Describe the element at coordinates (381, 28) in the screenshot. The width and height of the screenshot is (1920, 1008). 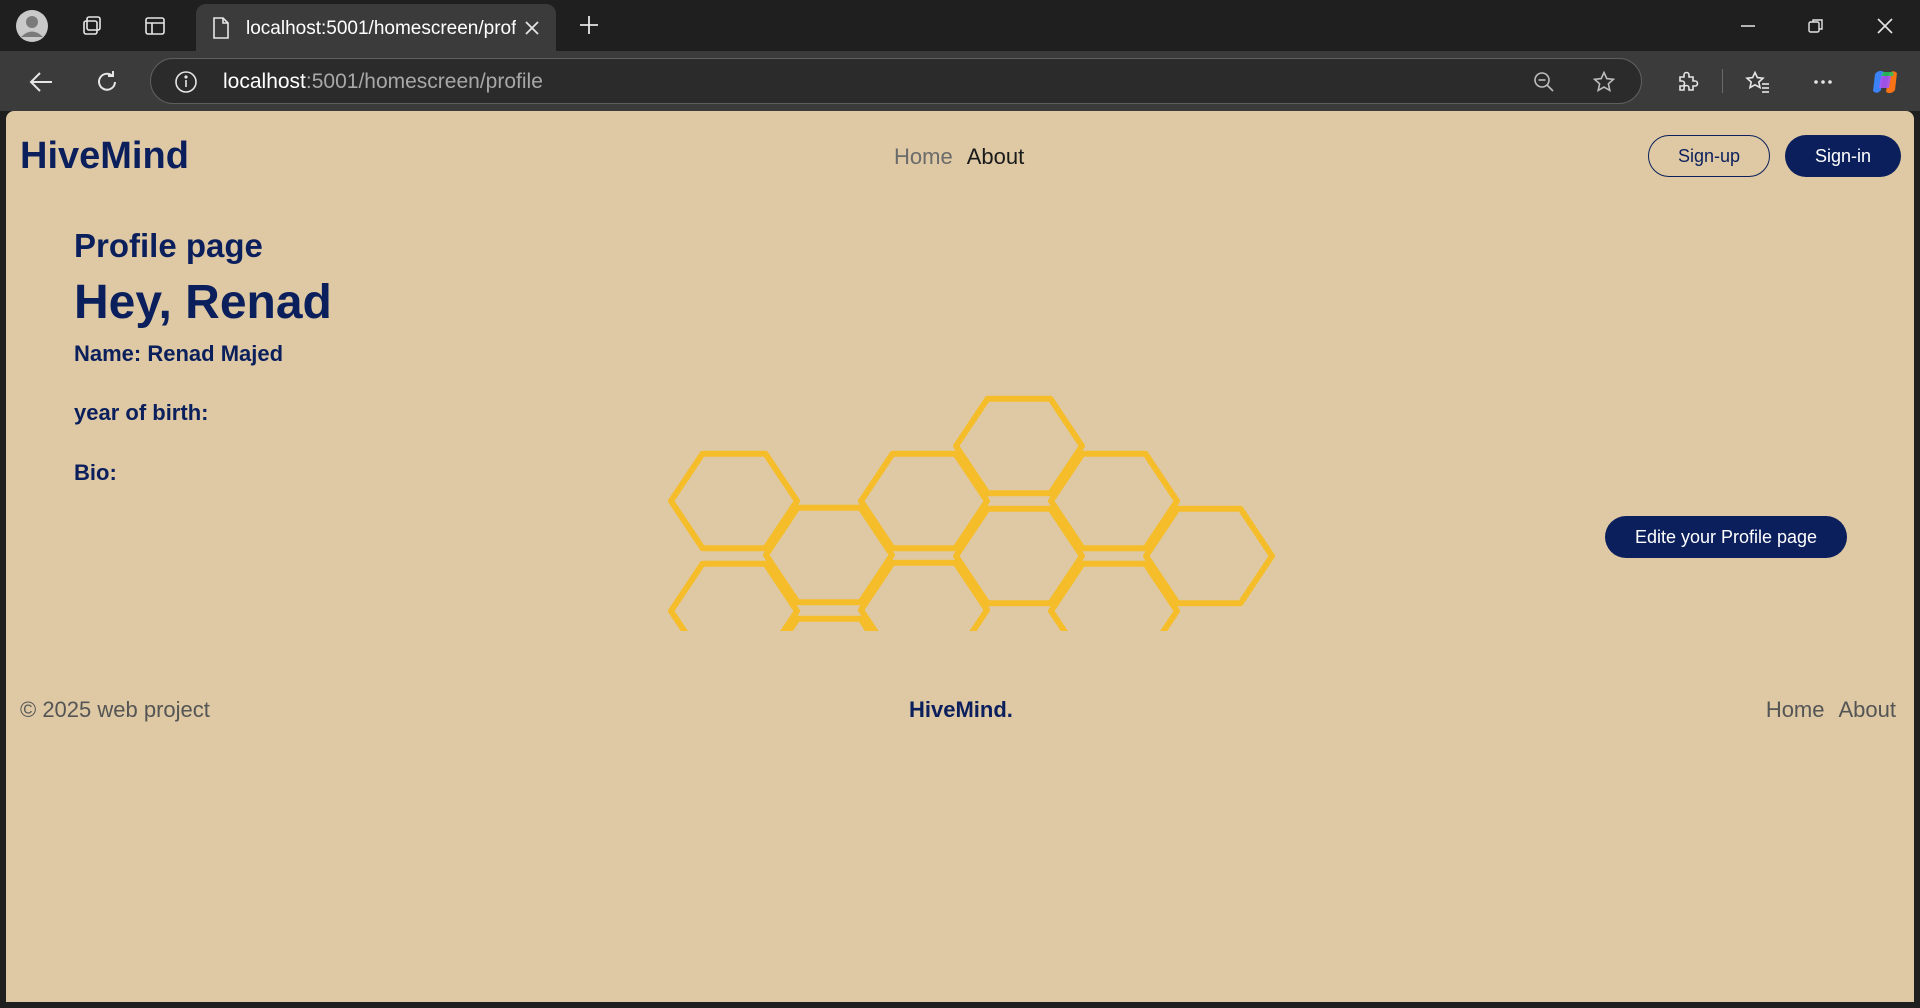
I see `tab-title: localhost:5001/homescreen/profile` at that location.